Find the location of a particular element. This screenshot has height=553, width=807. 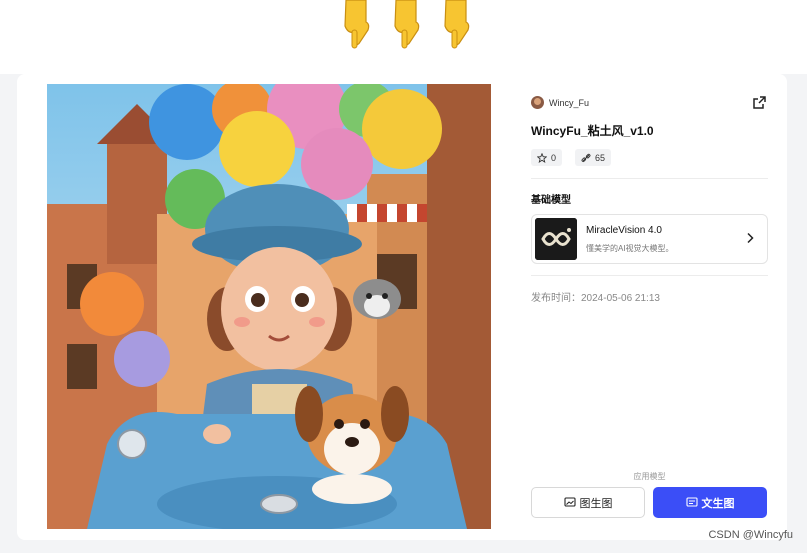

base-model-name: MiracleVision 4.0 is located at coordinates (624, 230).